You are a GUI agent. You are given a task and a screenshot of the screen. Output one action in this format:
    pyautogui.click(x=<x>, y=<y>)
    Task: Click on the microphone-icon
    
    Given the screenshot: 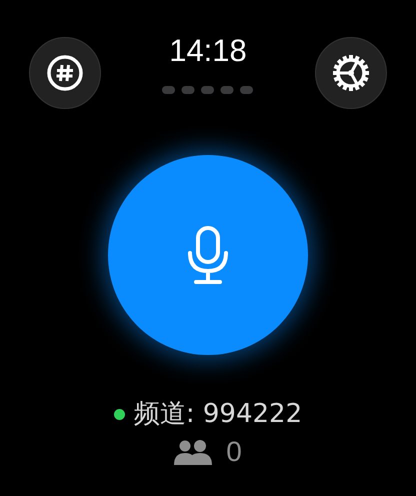 What is the action you would take?
    pyautogui.click(x=208, y=255)
    